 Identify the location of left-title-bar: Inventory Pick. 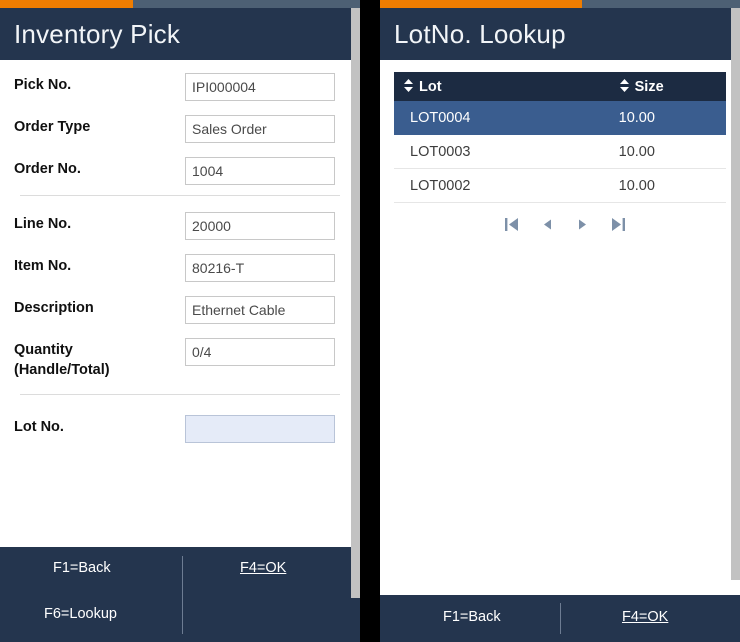
(180, 34).